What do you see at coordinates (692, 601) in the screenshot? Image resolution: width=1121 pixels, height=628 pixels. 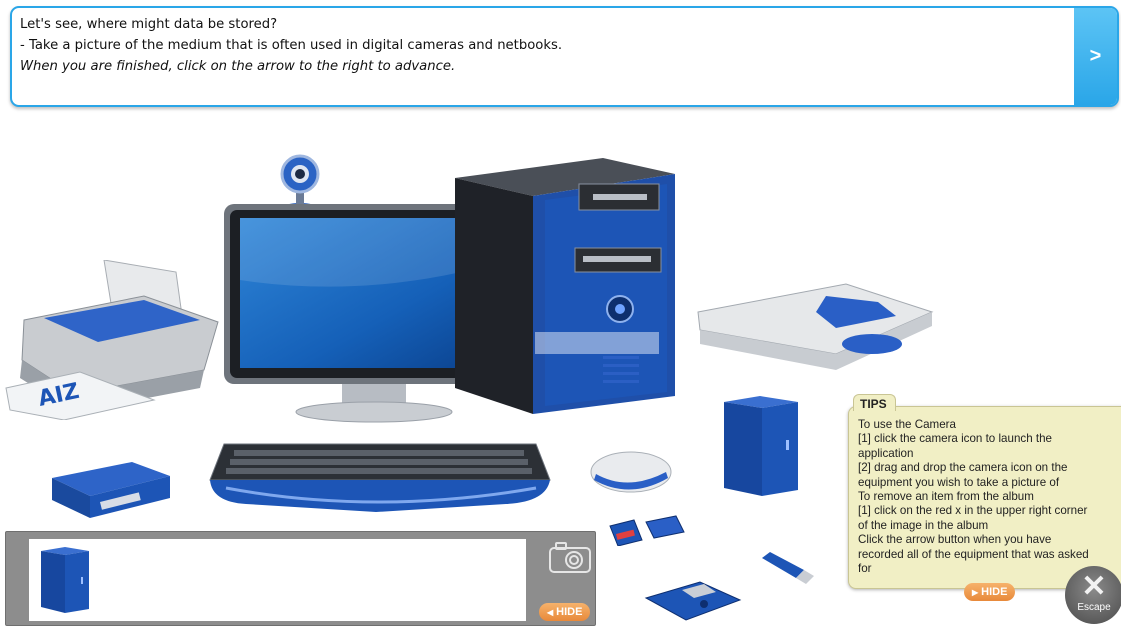 I see `floppy-disk` at bounding box center [692, 601].